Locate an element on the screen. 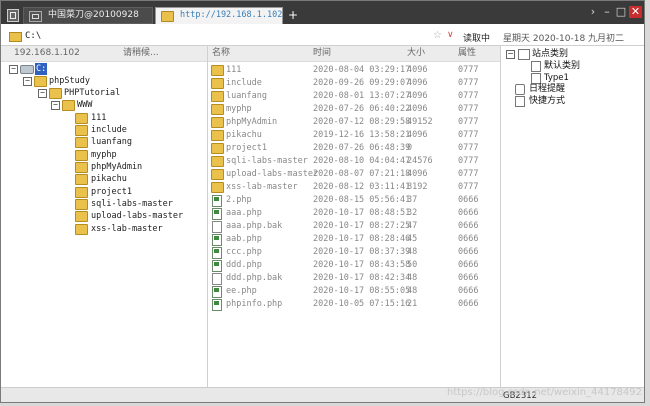  table-row: phpinfo.php 2020-10-05 07:15:16 21 0666 is located at coordinates (354, 304).